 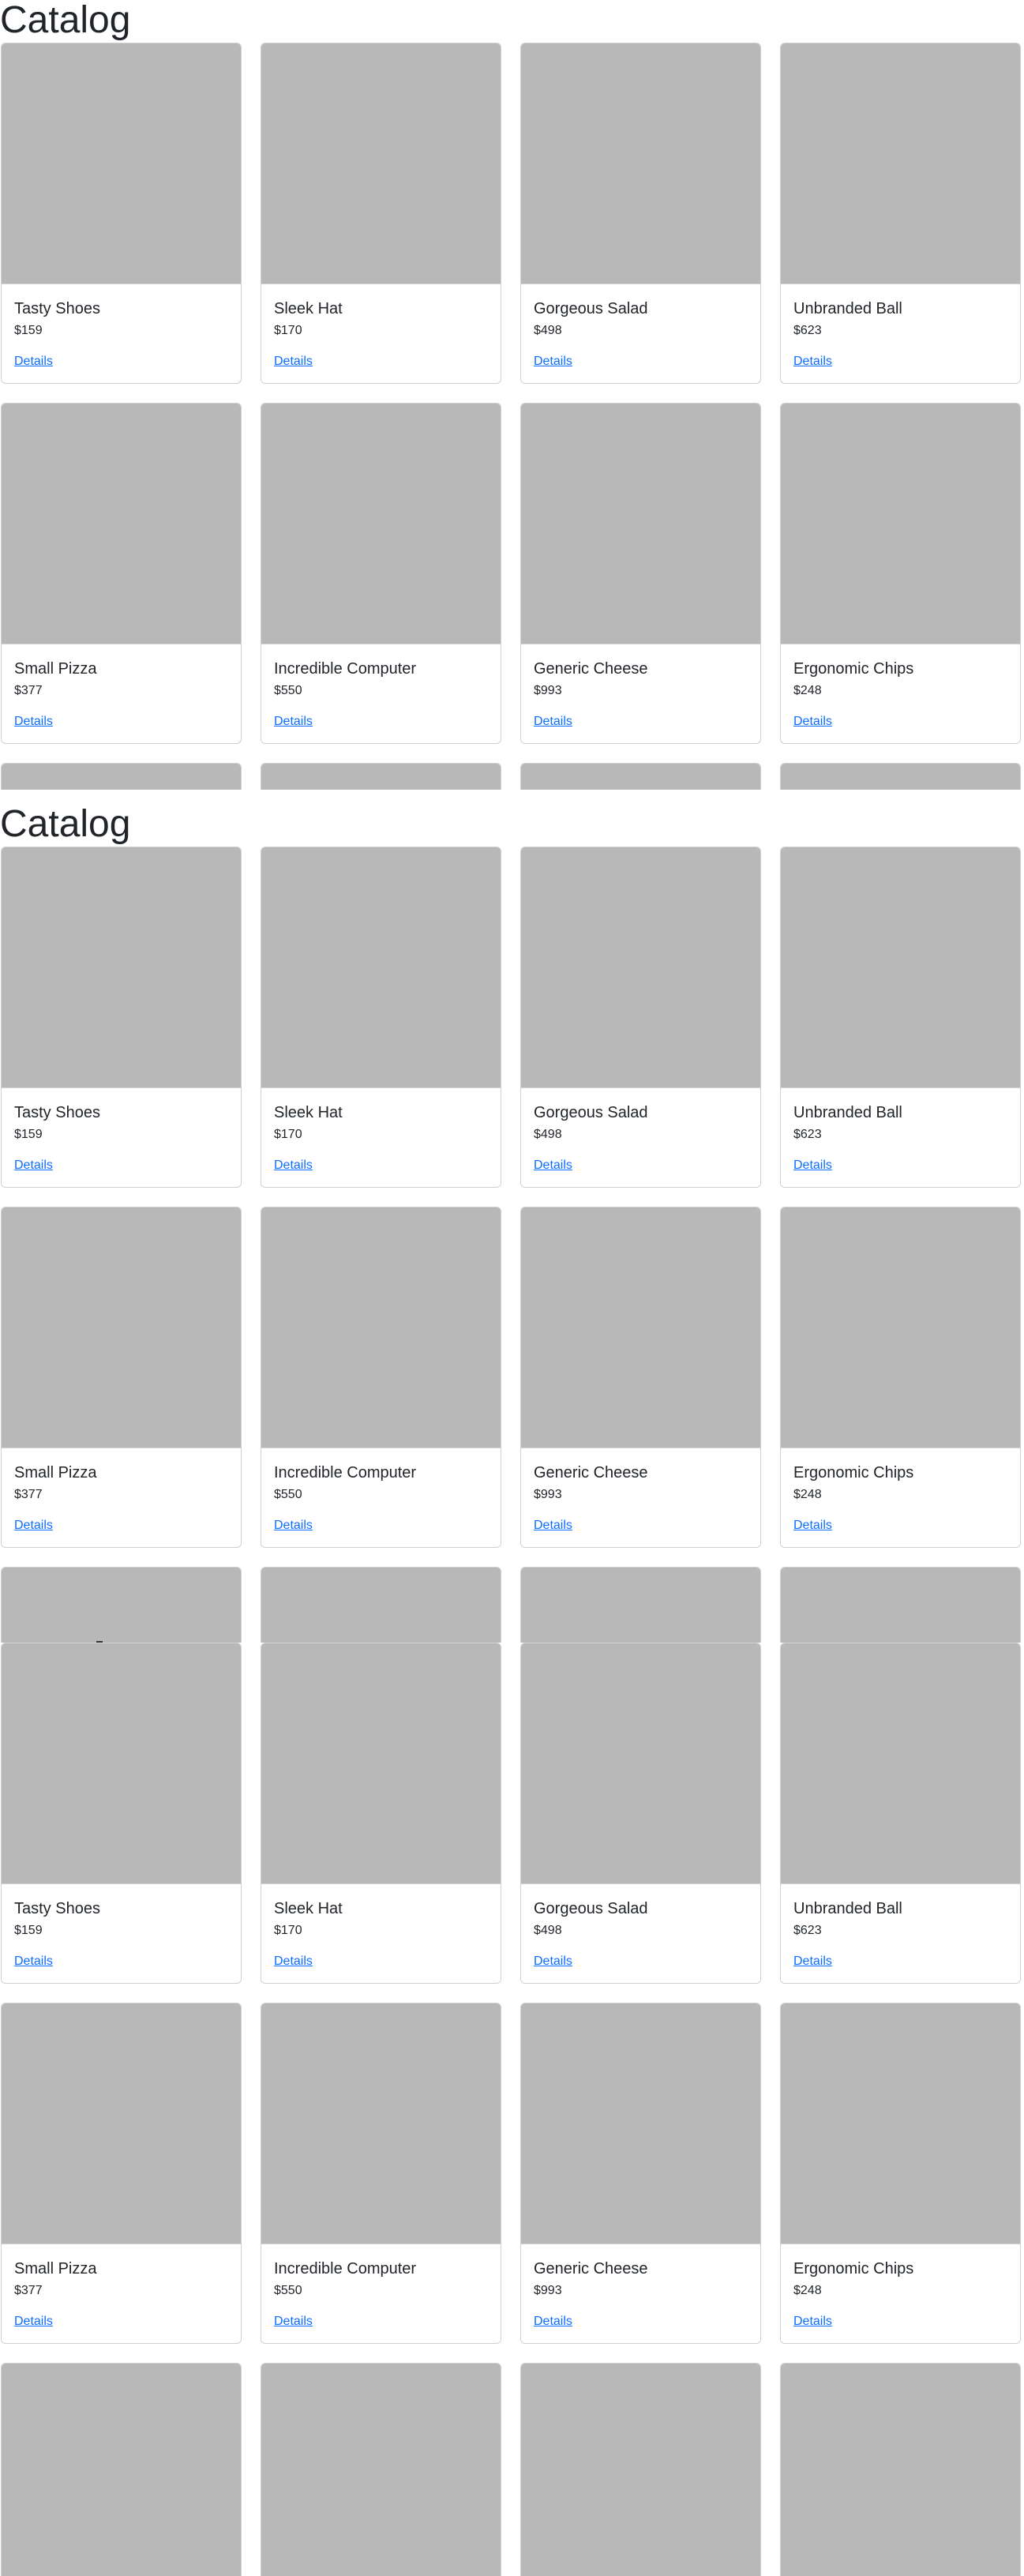 I want to click on product-name: Ergonomic Chips, so click(x=853, y=669).